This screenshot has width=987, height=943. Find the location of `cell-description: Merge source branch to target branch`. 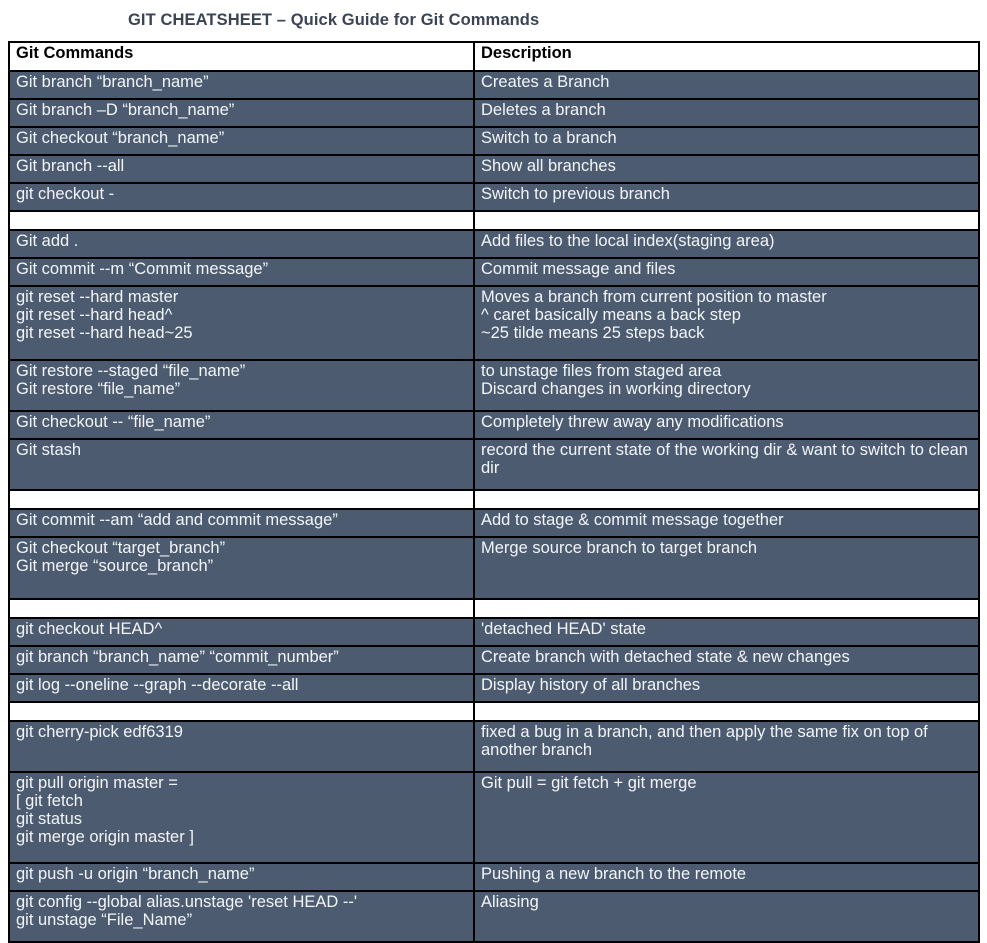

cell-description: Merge source branch to target branch is located at coordinates (726, 568).